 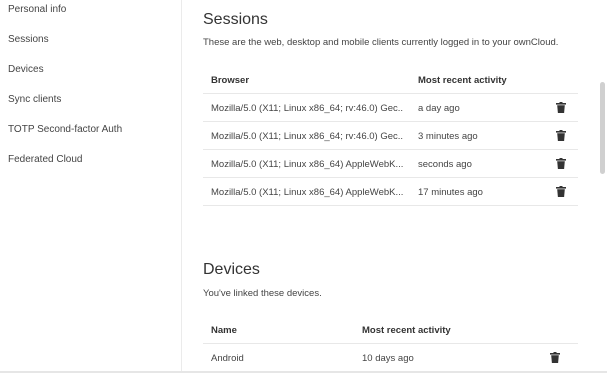 What do you see at coordinates (224, 330) in the screenshot?
I see `column-header-name: Name` at bounding box center [224, 330].